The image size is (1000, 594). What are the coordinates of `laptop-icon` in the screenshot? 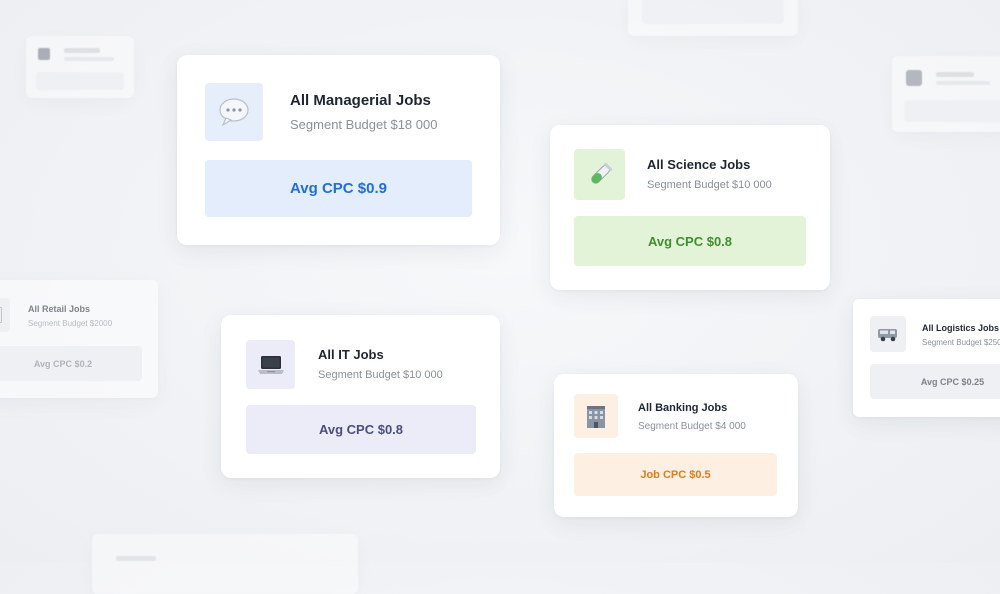 It's located at (270, 364).